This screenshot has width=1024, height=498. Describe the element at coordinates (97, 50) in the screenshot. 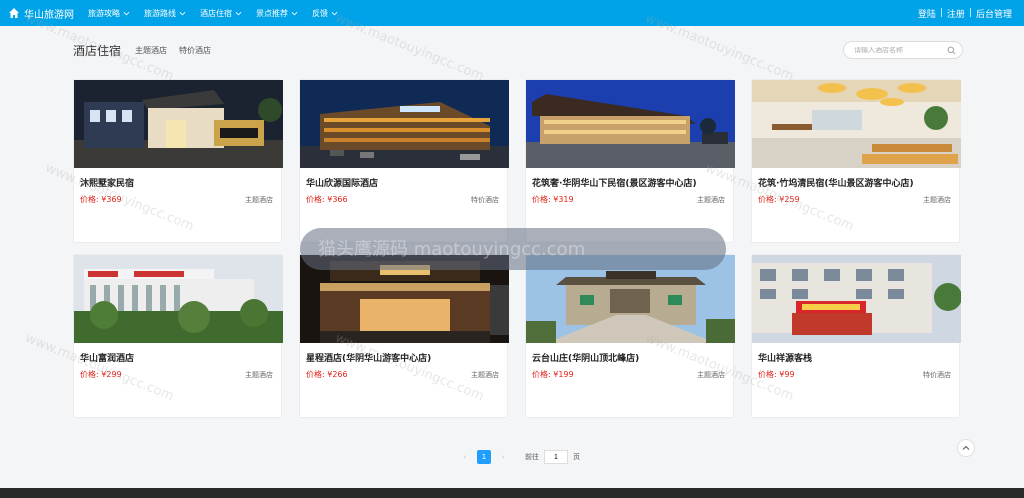

I see `page-title: 酒店住宿` at that location.